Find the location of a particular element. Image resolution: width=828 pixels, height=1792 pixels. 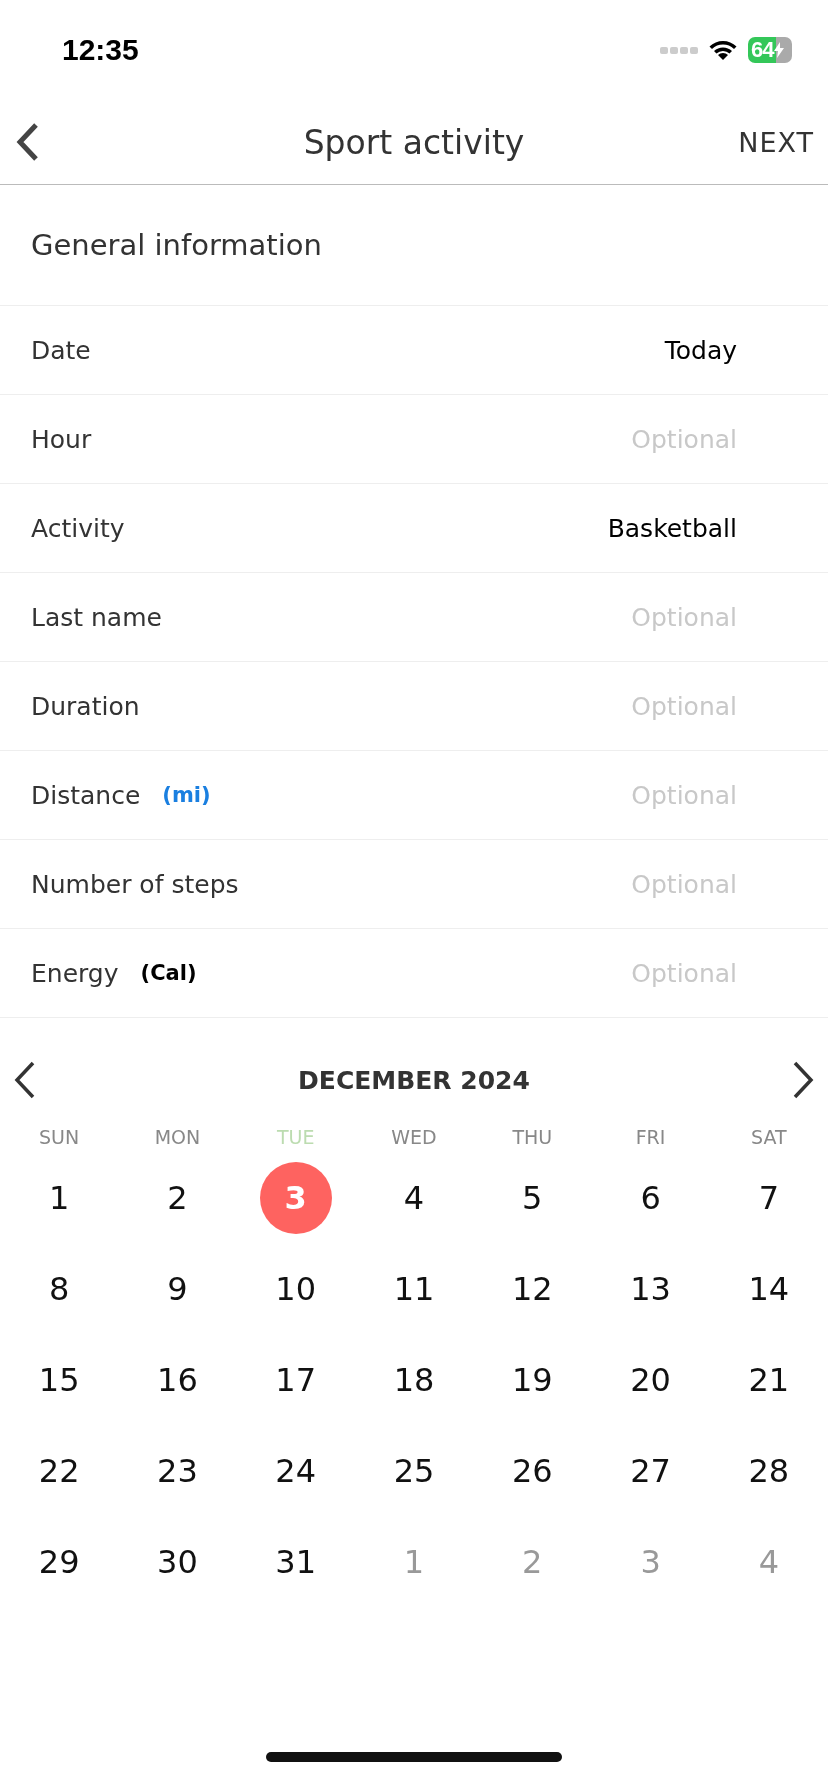

calendar-day: 17 is located at coordinates (295, 1380).